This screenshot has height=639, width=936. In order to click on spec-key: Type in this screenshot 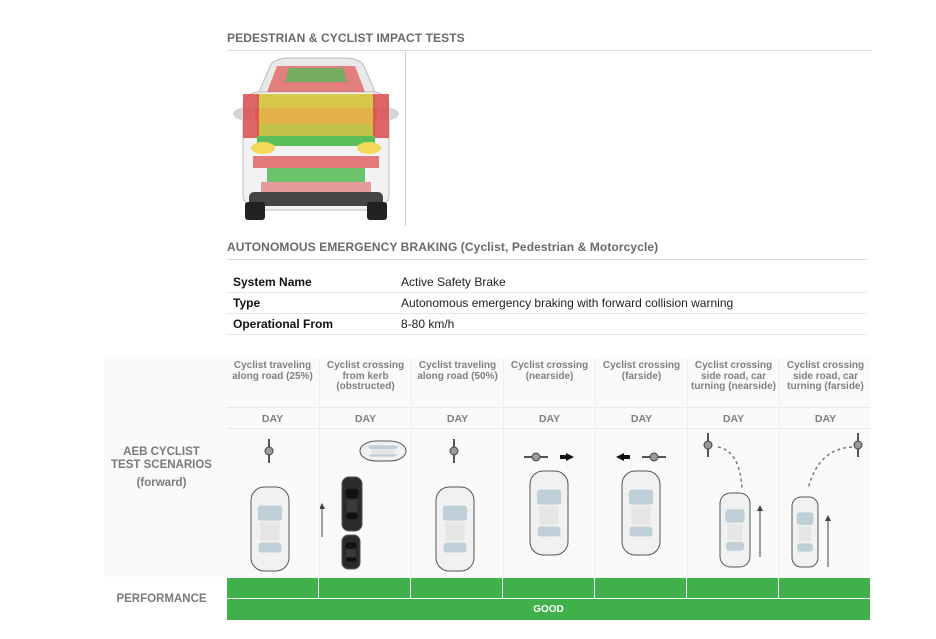, I will do `click(311, 303)`.